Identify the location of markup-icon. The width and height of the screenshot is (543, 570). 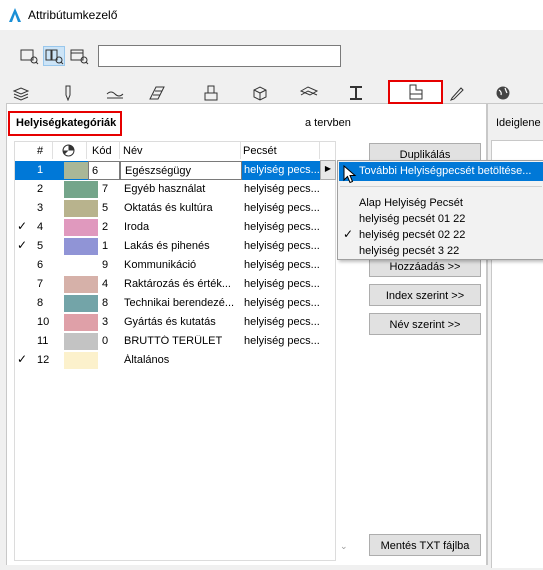
(456, 94).